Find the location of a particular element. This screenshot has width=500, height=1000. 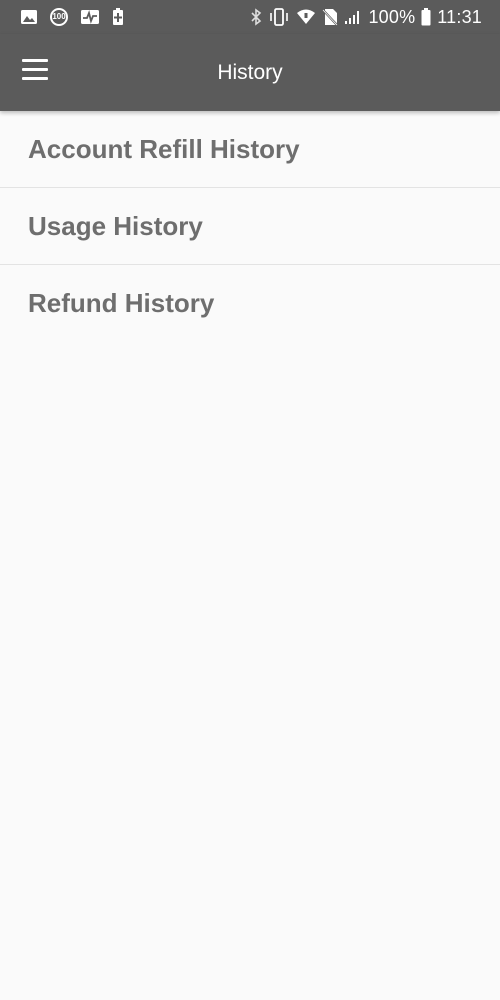

list-item-usage-history: Usage History is located at coordinates (250, 226).